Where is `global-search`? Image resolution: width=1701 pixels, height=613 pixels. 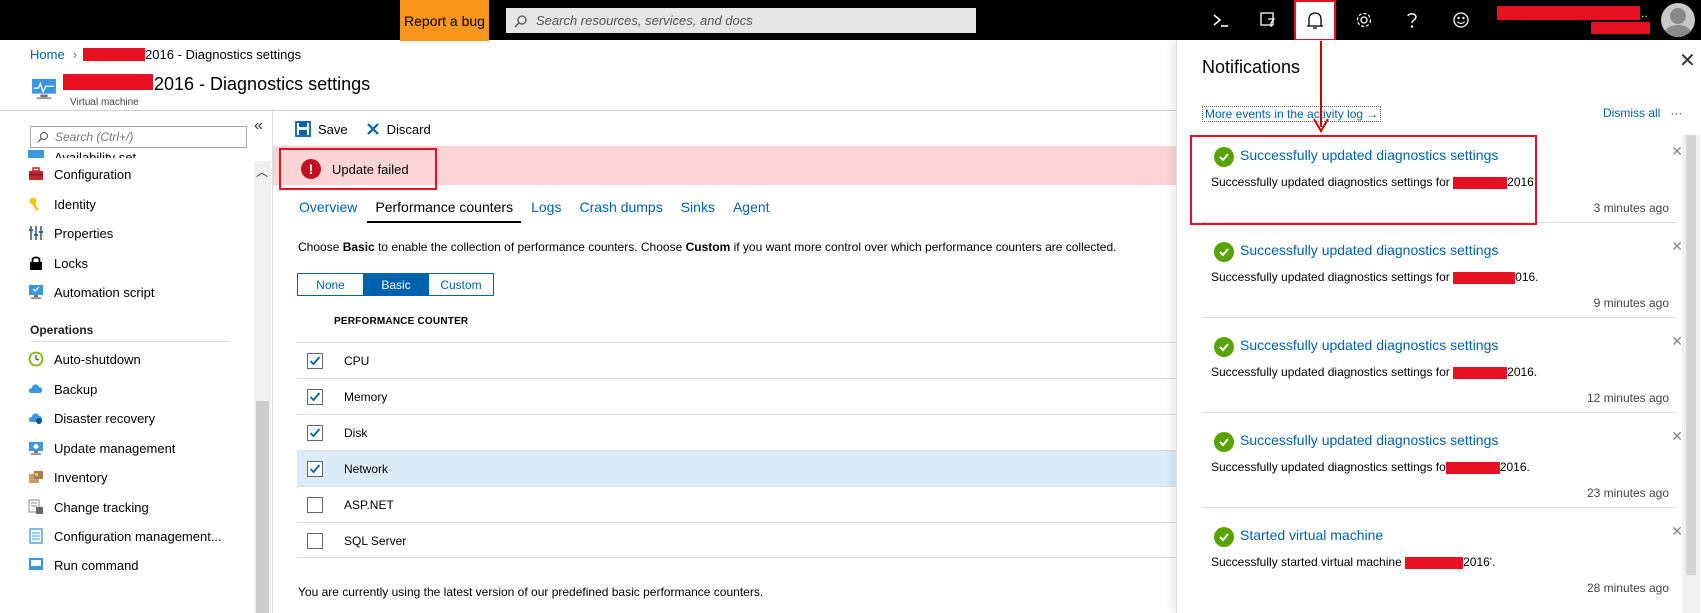 global-search is located at coordinates (741, 20).